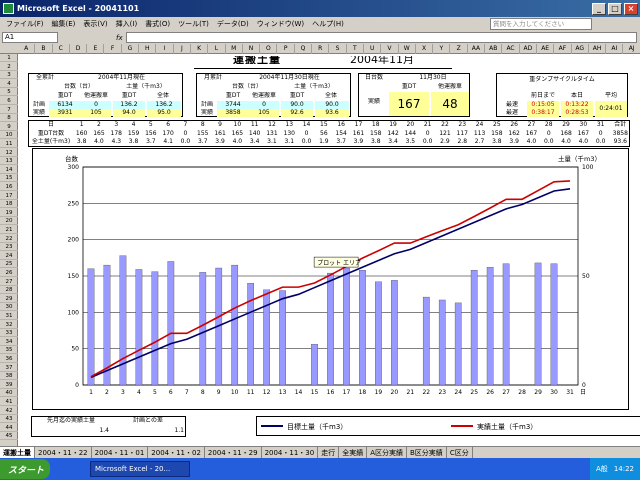 The image size is (640, 480). I want to click on column-header: AI, so click(615, 49).